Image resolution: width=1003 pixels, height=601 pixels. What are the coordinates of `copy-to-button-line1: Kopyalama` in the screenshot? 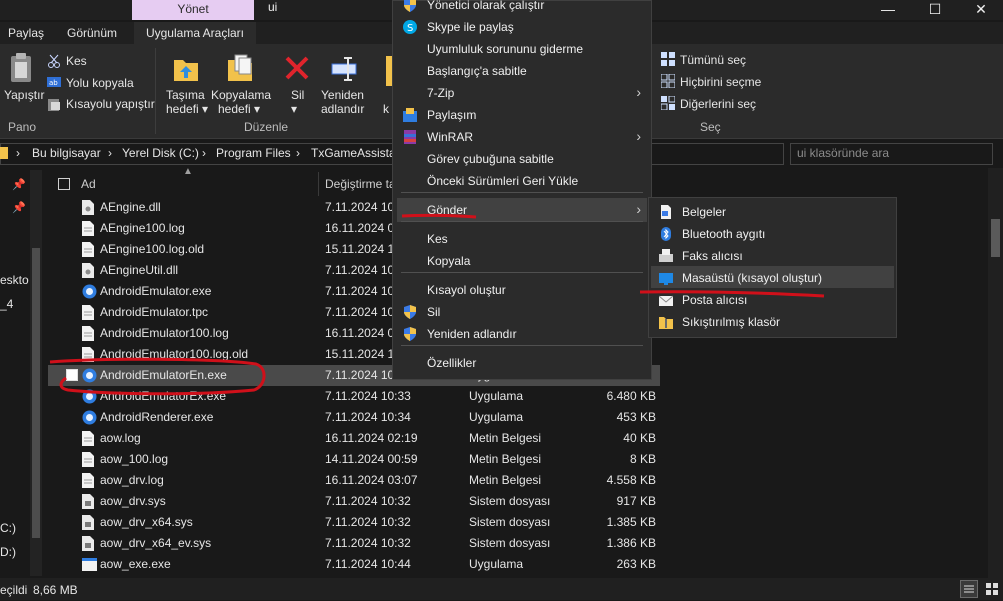 It's located at (241, 95).